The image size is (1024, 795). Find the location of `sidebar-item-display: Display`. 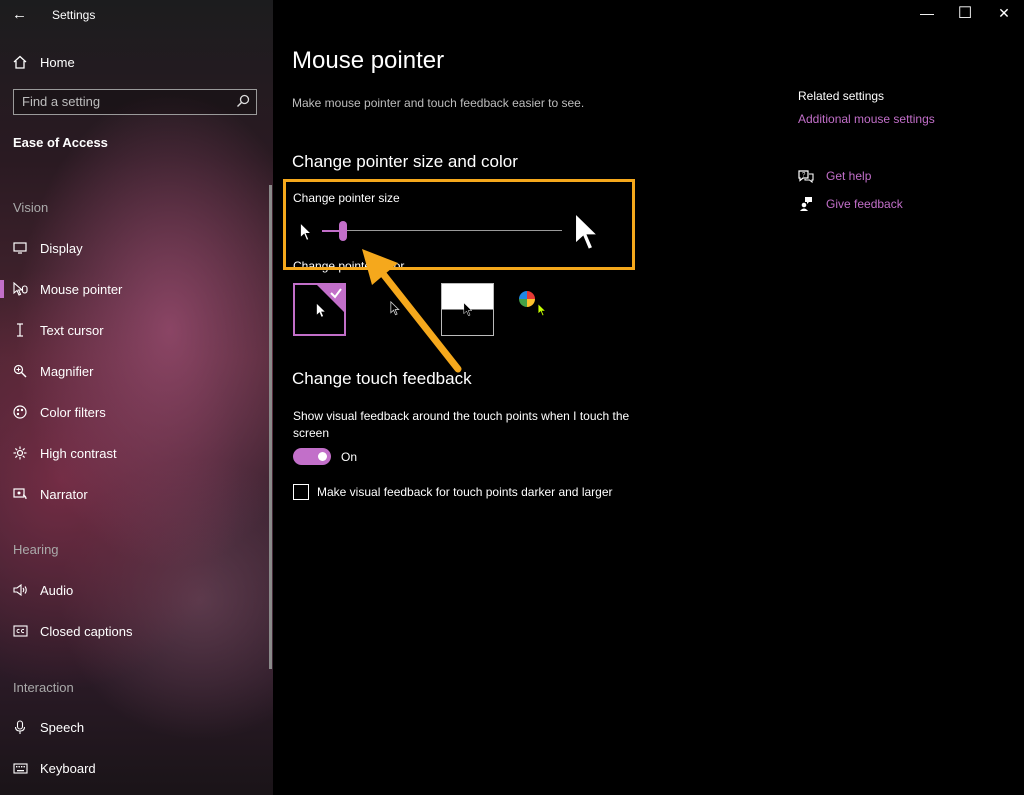

sidebar-item-display: Display is located at coordinates (136, 248).